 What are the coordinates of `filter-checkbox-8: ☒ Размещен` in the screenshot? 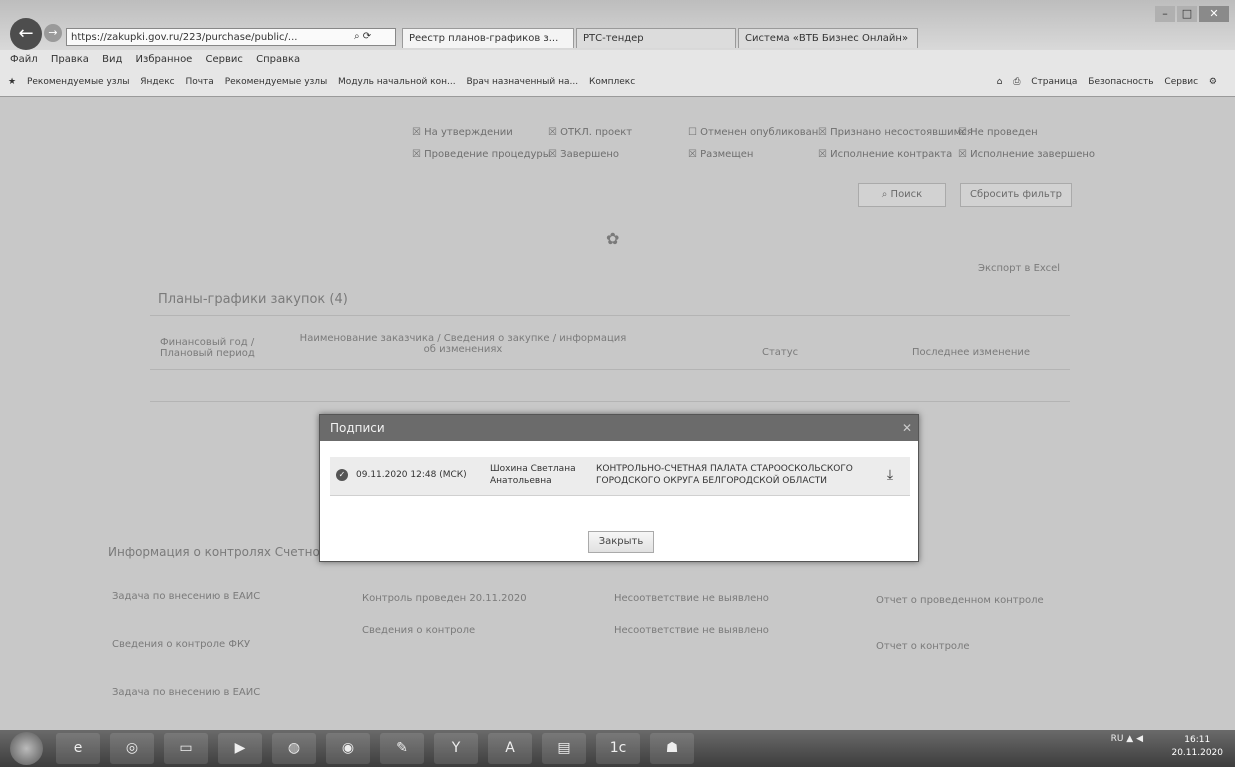 It's located at (720, 154).